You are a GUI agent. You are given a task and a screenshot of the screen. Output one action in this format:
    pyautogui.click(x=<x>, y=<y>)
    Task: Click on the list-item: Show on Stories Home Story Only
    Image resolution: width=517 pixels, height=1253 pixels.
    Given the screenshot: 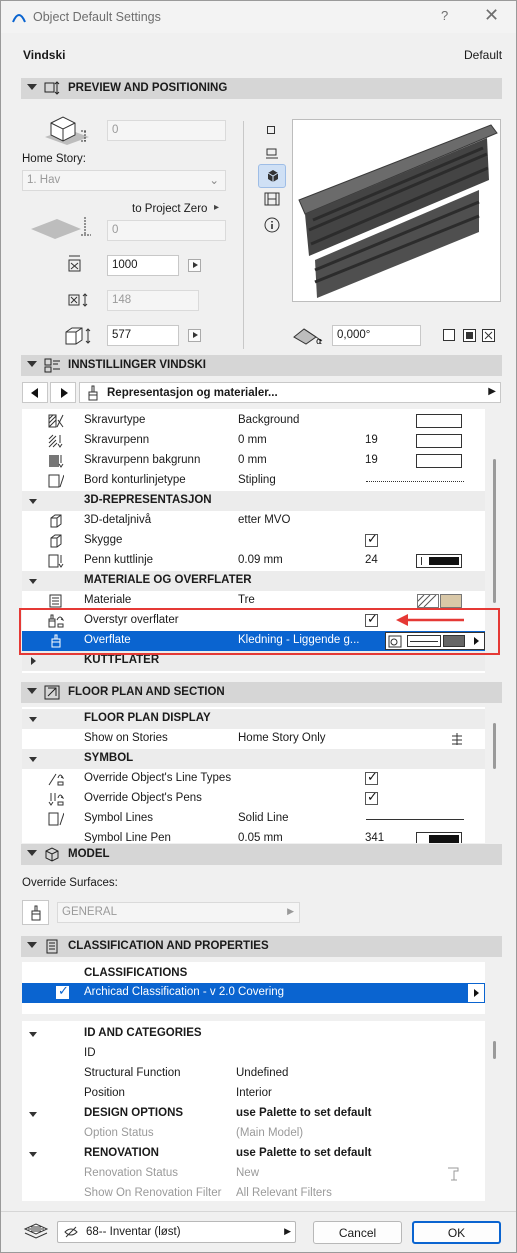 What is the action you would take?
    pyautogui.click(x=253, y=739)
    